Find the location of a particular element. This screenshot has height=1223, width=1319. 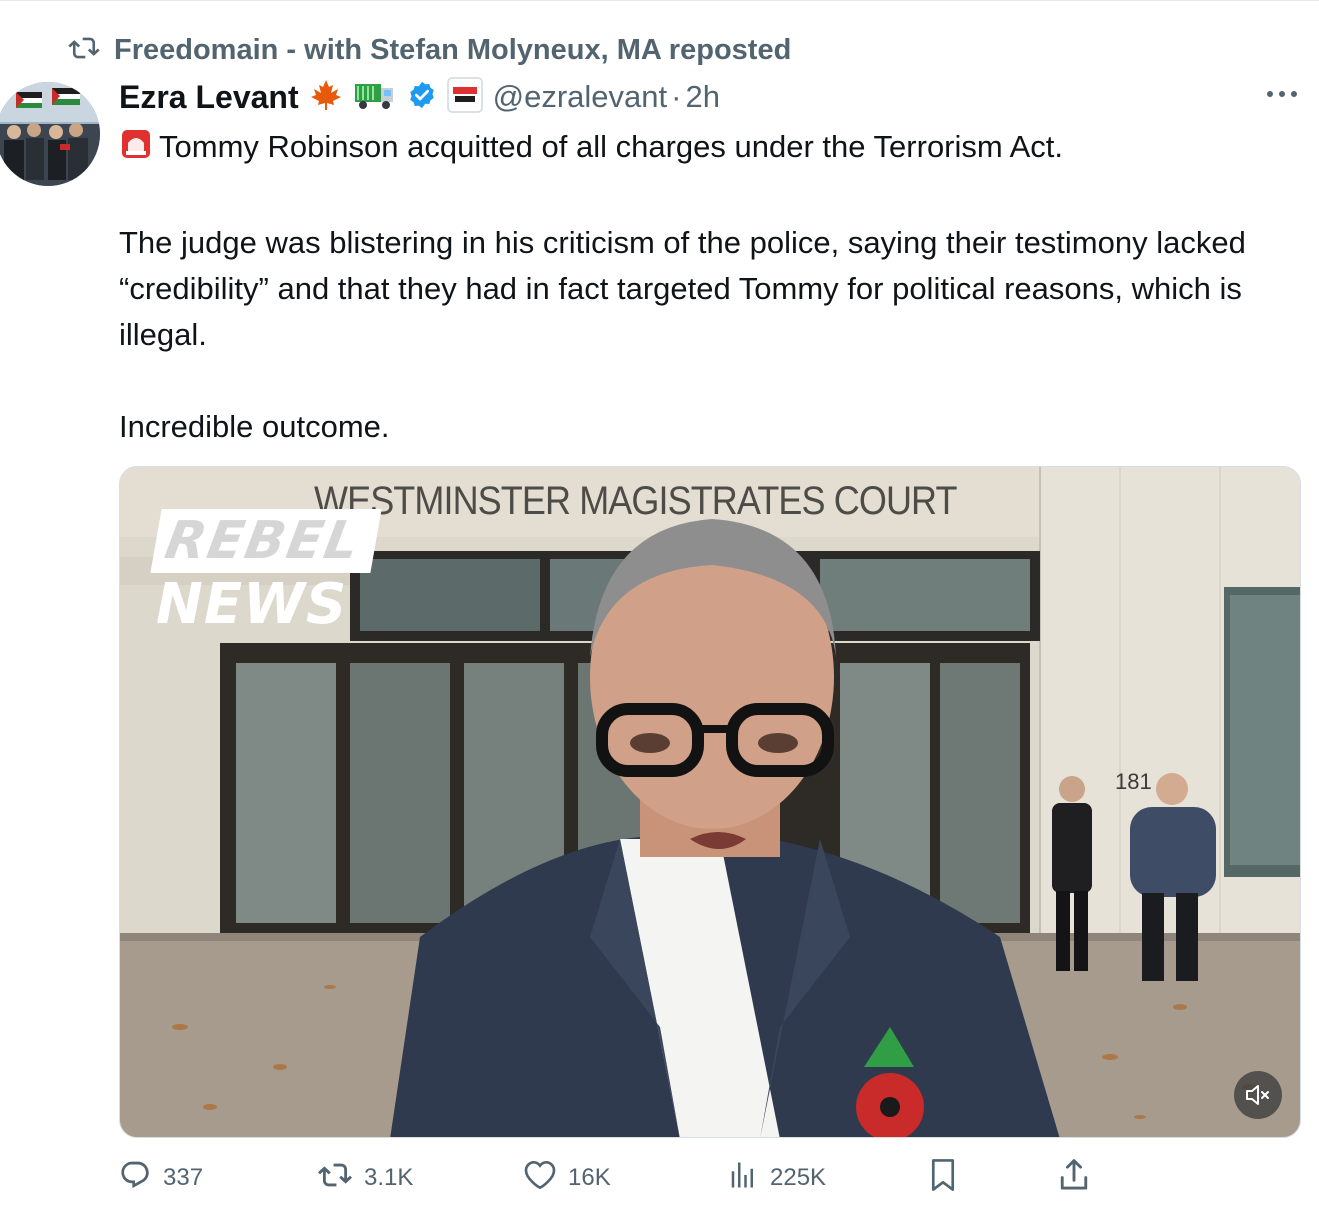

logo-top-text: REBEL is located at coordinates (266, 541).